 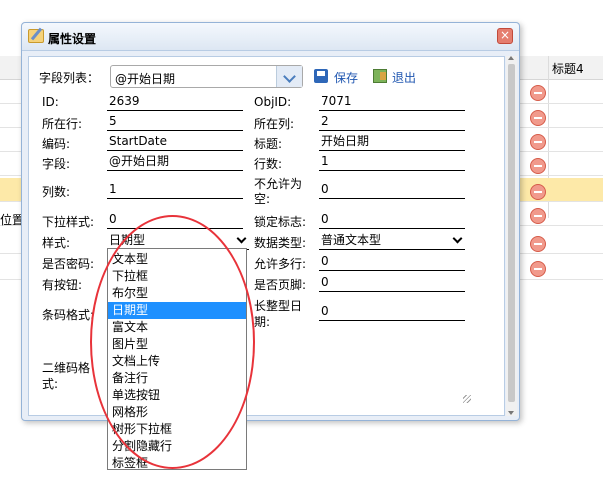 I want to click on scrollbar, so click(x=511, y=236).